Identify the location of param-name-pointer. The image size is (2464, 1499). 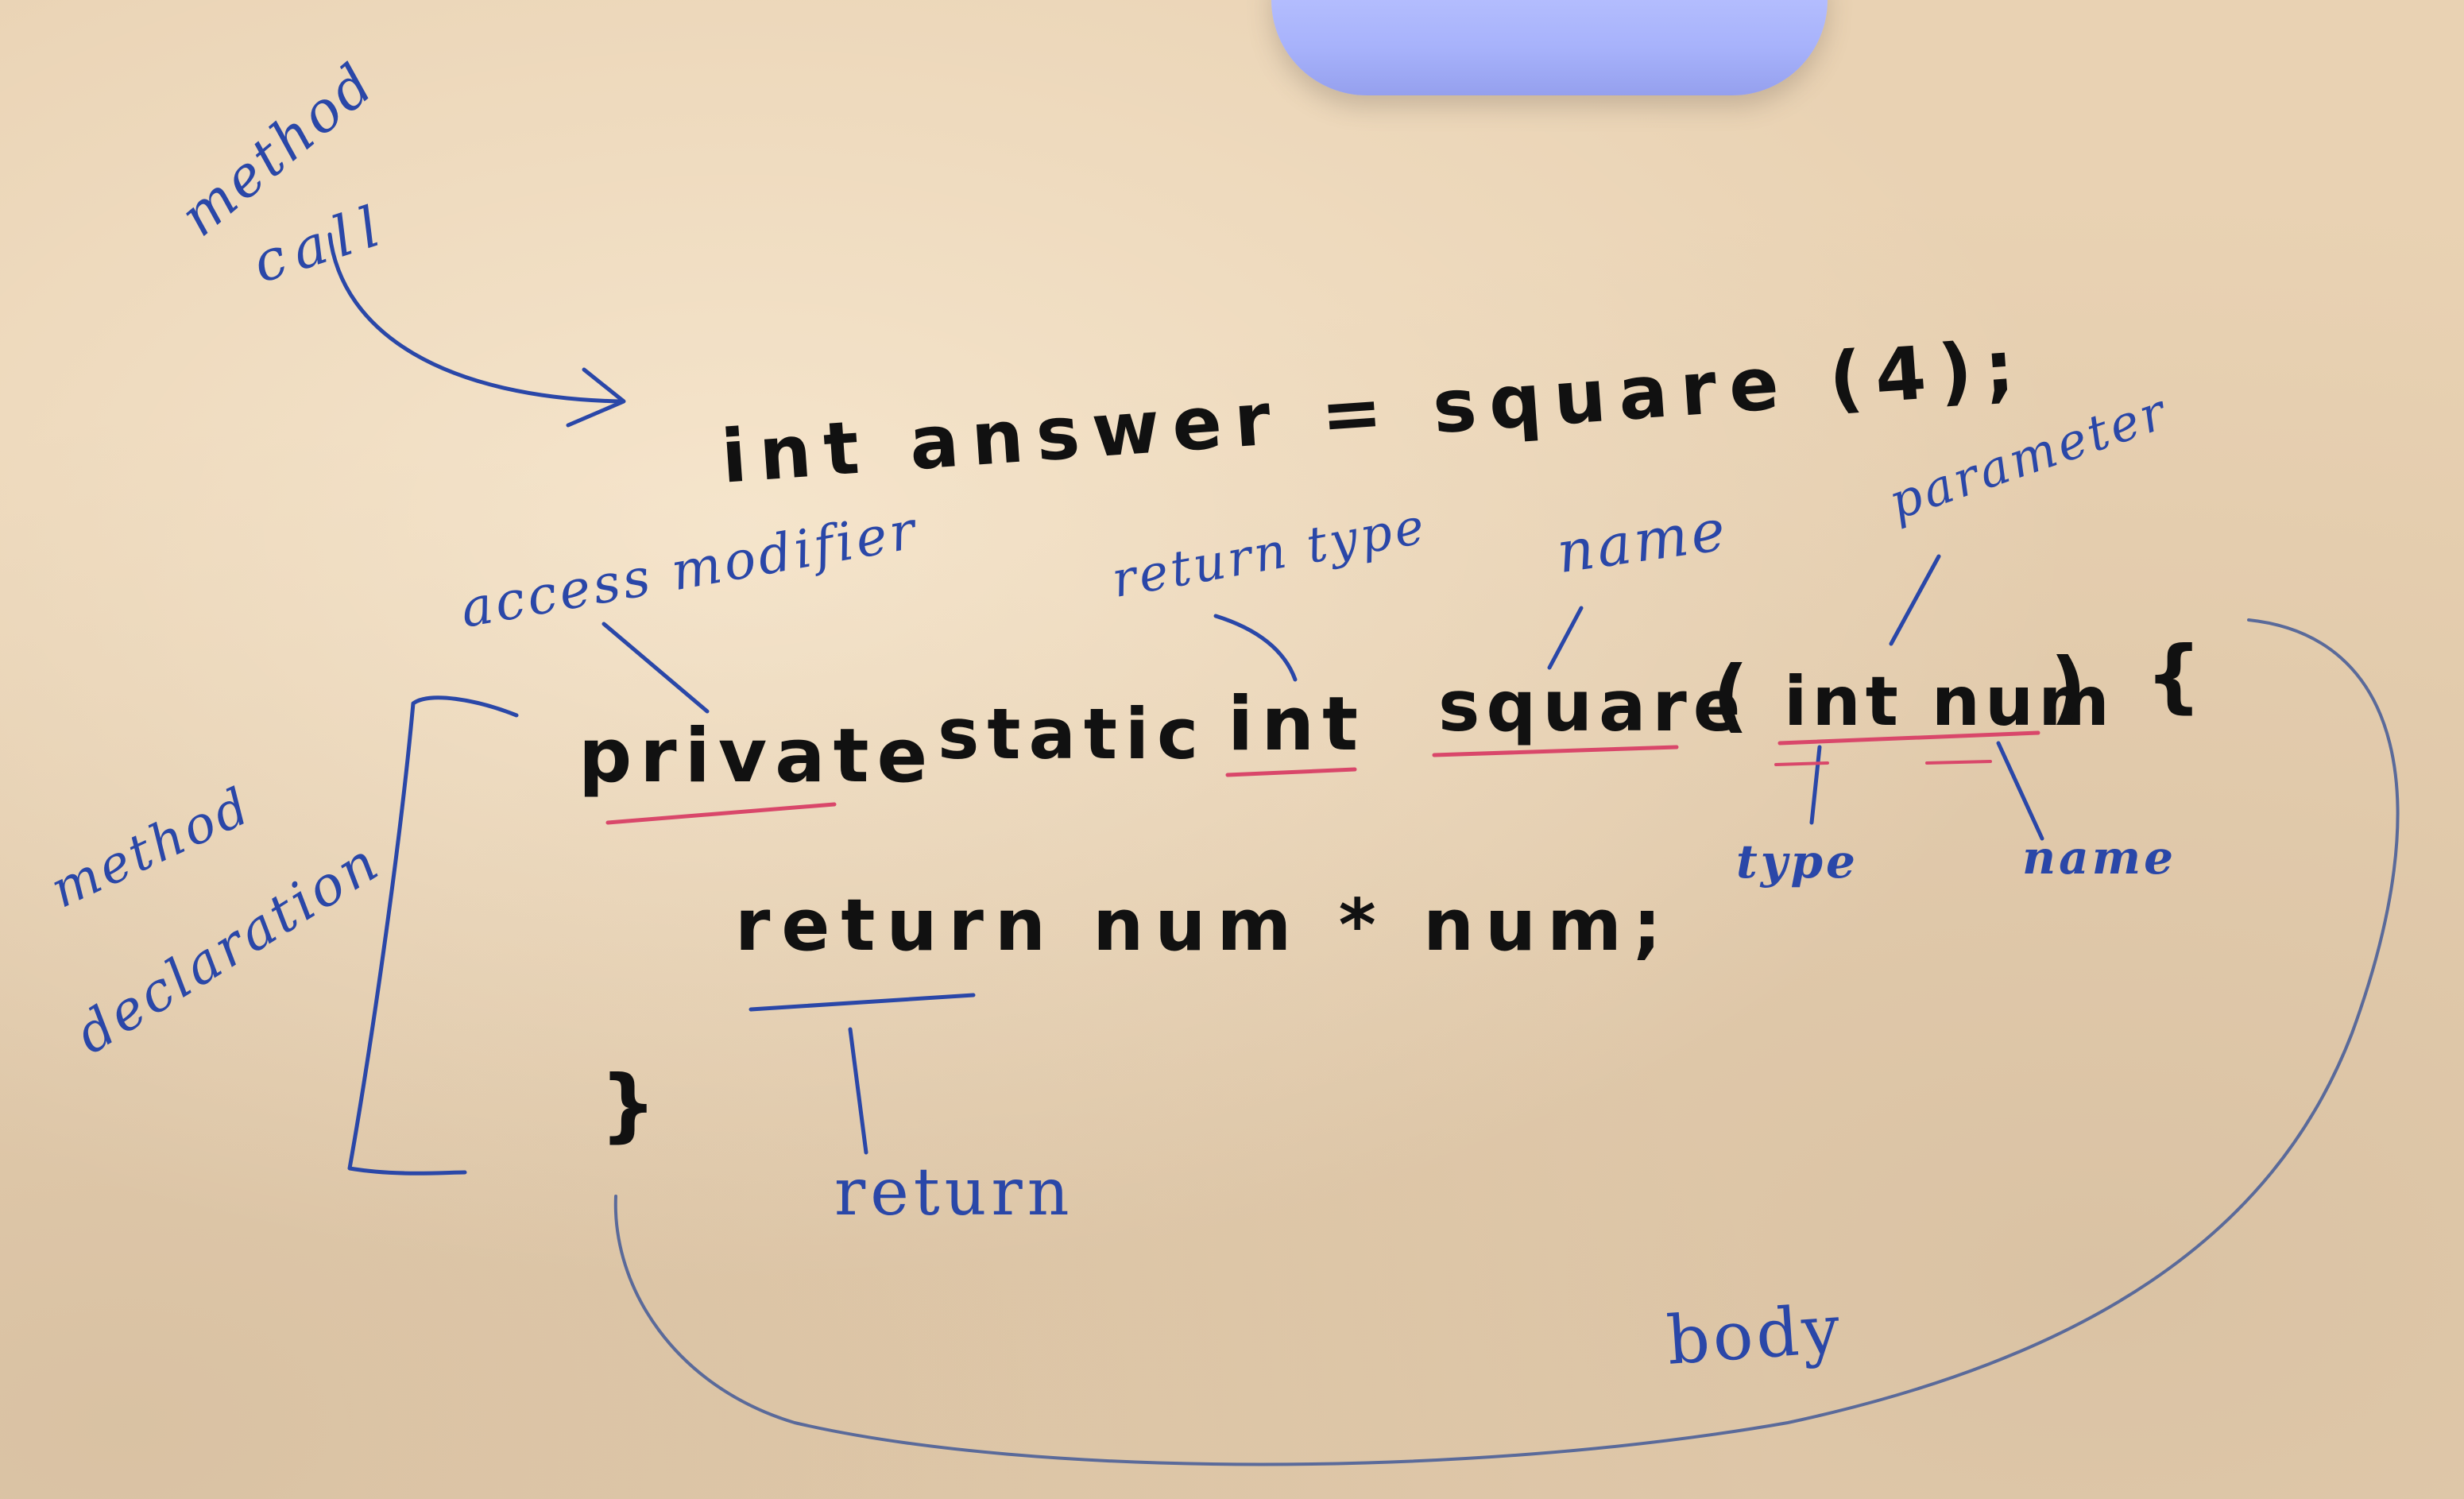
(2020, 791).